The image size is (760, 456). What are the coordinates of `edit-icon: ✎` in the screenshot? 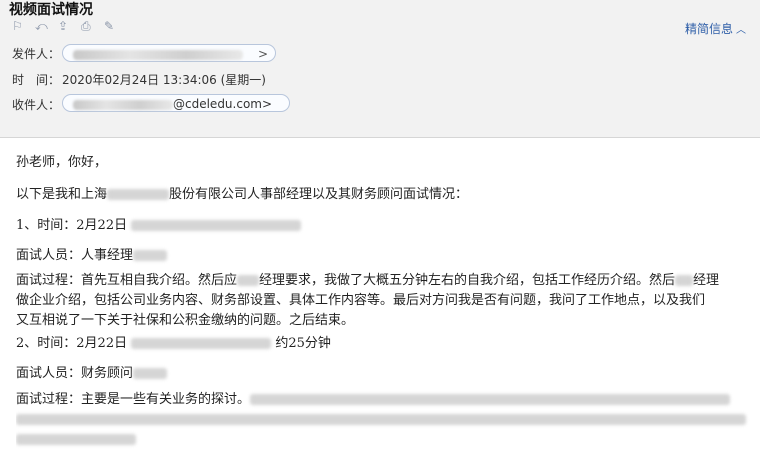 It's located at (110, 26).